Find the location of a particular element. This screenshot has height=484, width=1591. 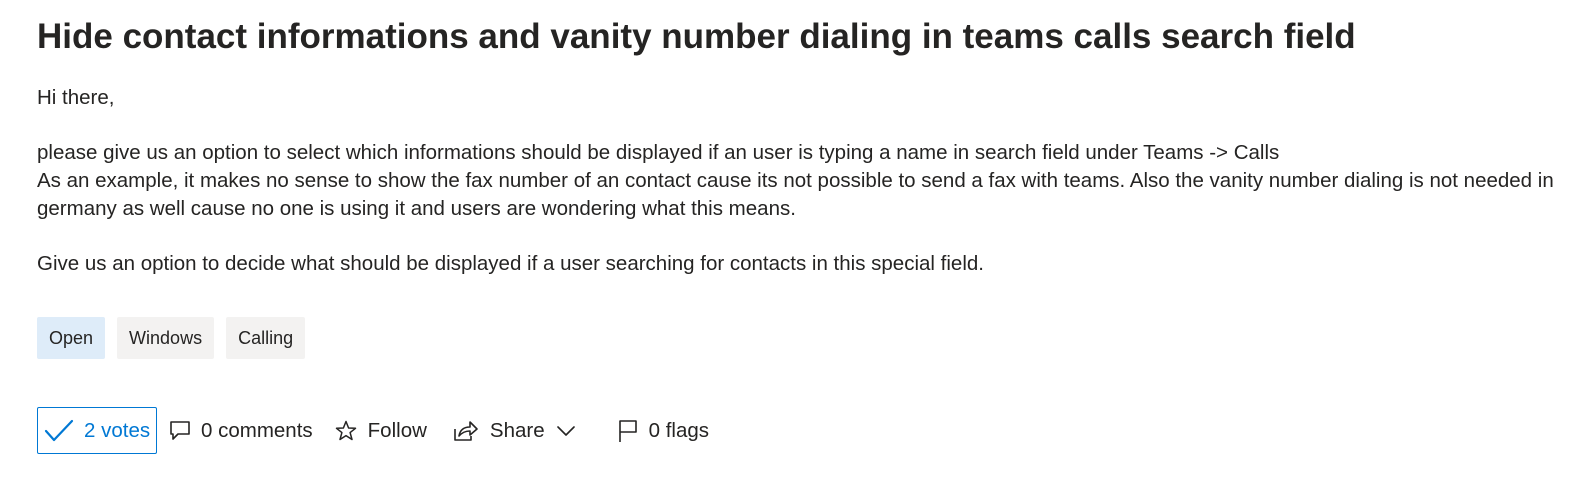

star-icon is located at coordinates (346, 431).